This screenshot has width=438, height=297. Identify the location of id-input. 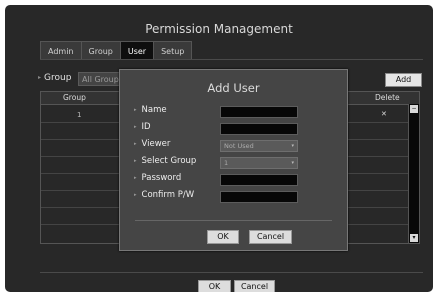
(259, 129).